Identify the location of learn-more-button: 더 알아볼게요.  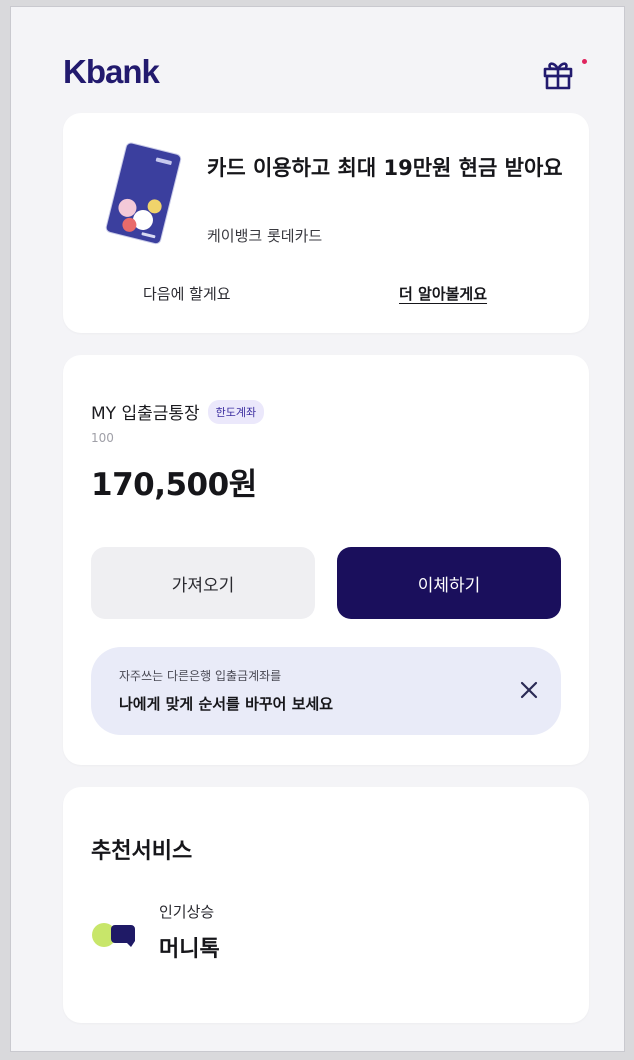
(443, 293).